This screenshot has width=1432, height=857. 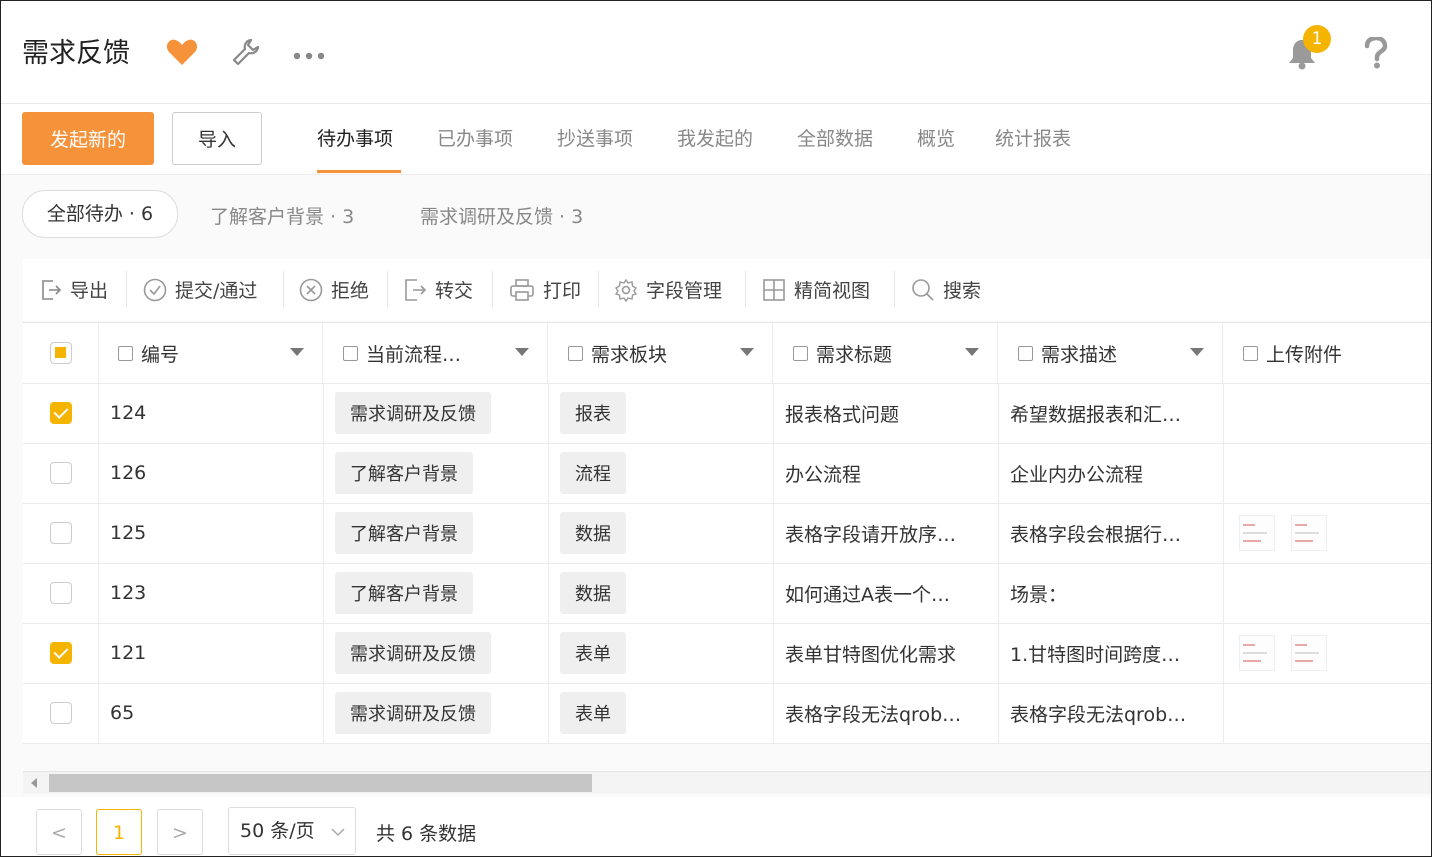 I want to click on title-cell: 报表格式问题, so click(x=886, y=413).